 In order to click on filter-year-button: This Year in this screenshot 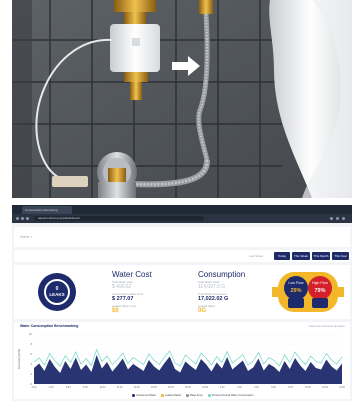, I will do `click(340, 256)`.